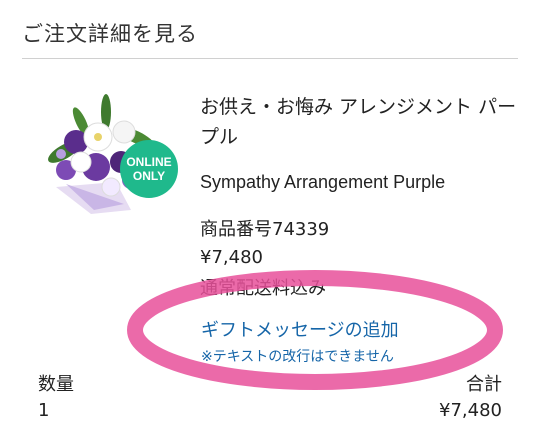 Image resolution: width=540 pixels, height=442 pixels. Describe the element at coordinates (44, 410) in the screenshot. I see `quantity-value: 1` at that location.